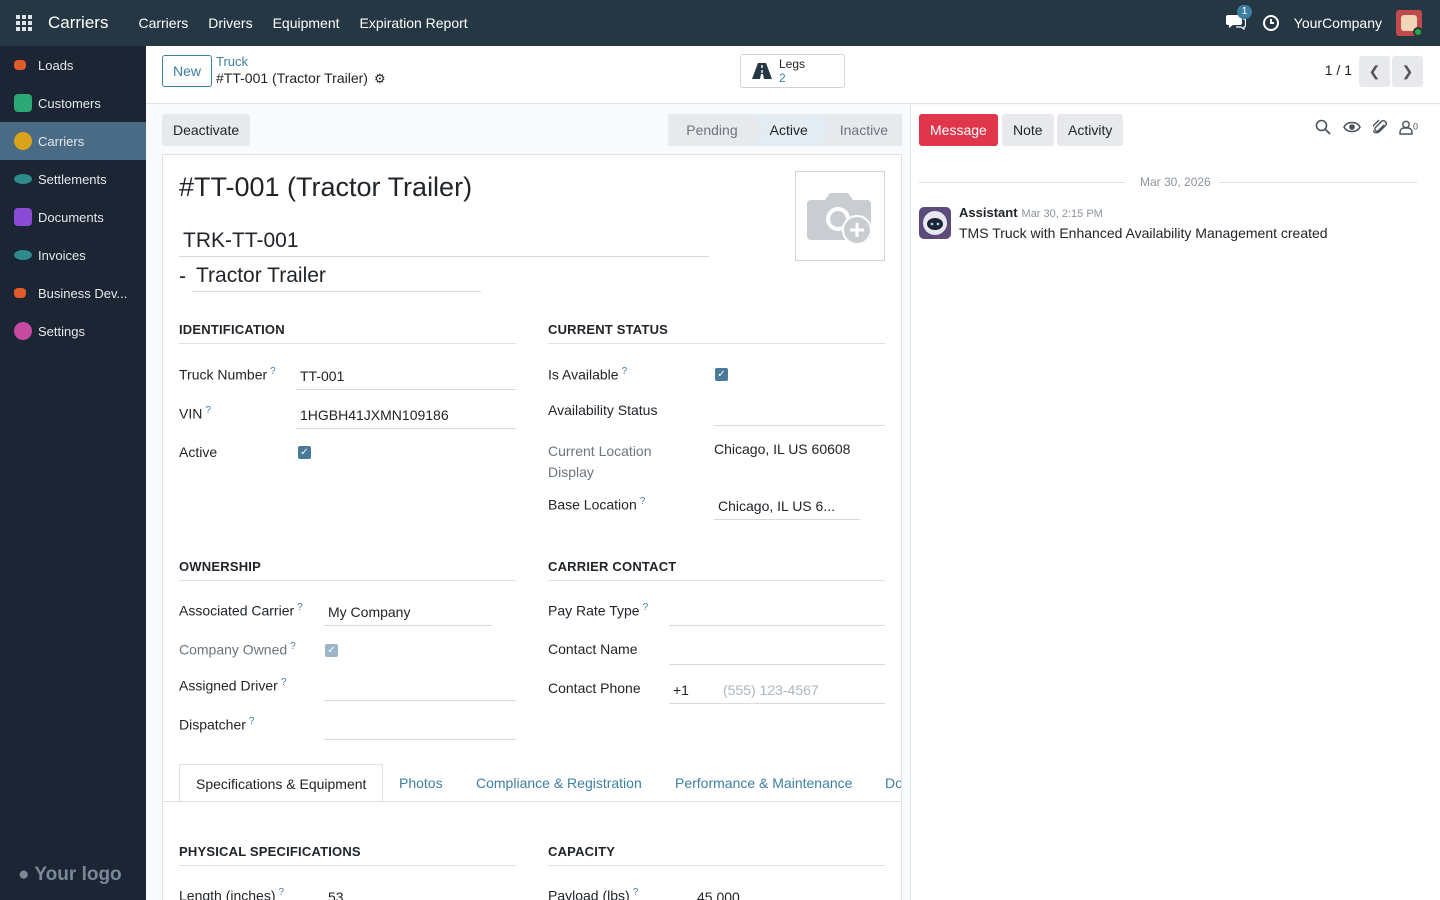  I want to click on pager-value: 1 / 1, so click(1338, 70).